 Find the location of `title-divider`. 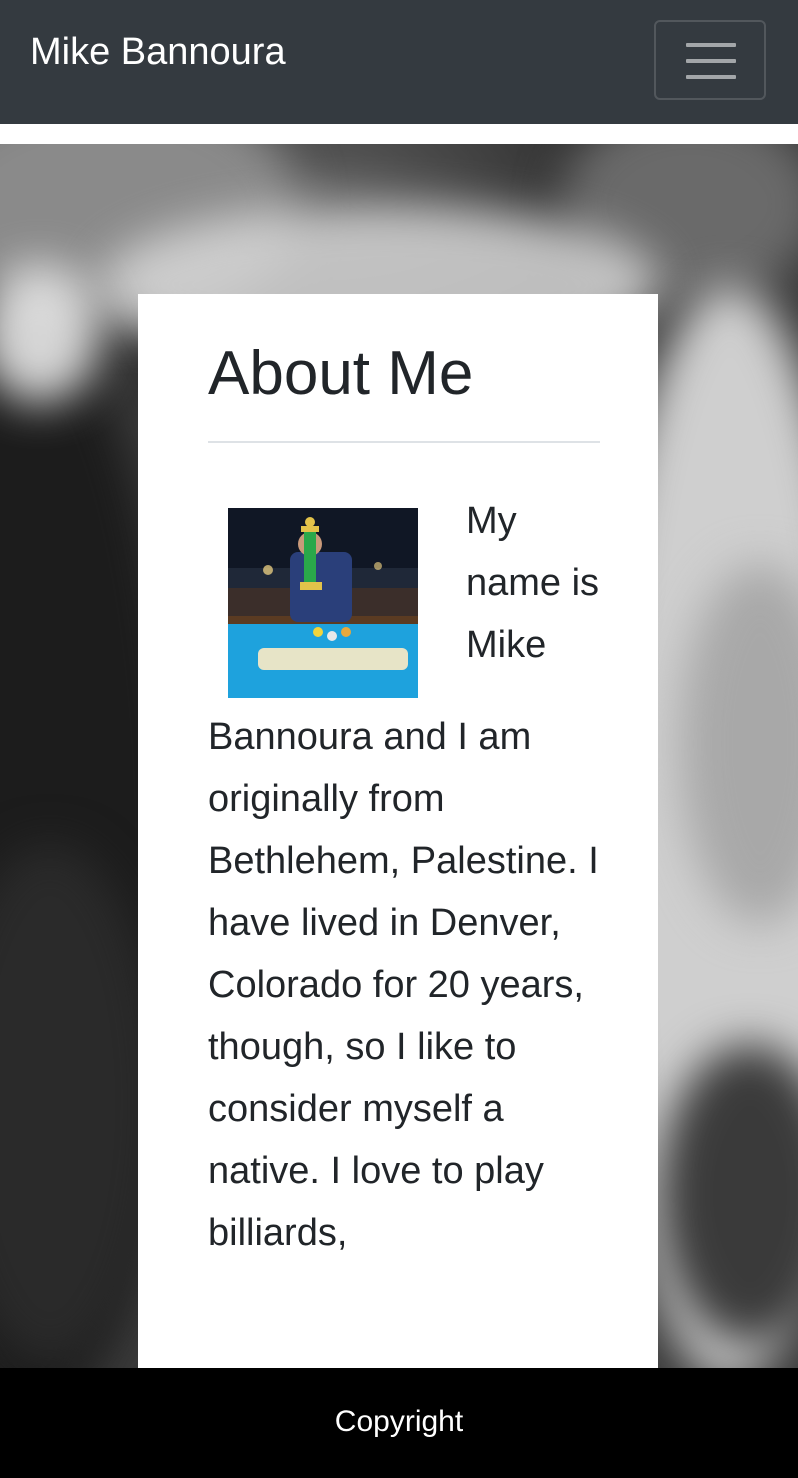

title-divider is located at coordinates (404, 442).